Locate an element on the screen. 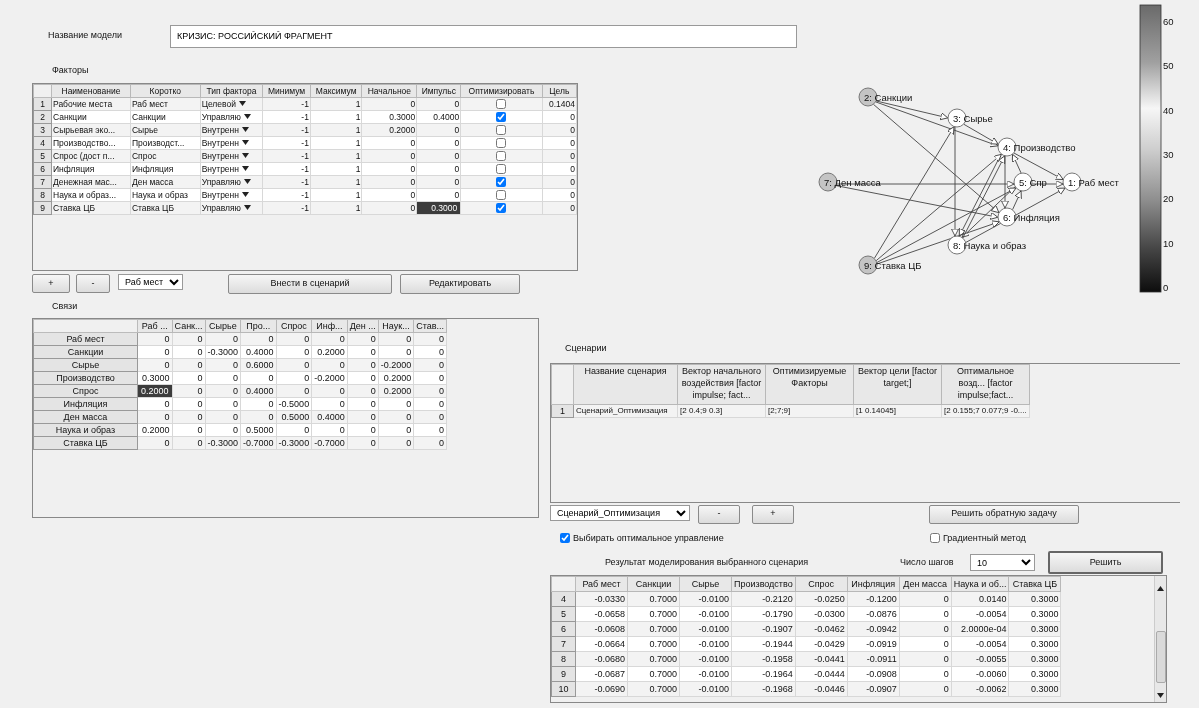  table-cell: 0.4000 is located at coordinates (258, 351).